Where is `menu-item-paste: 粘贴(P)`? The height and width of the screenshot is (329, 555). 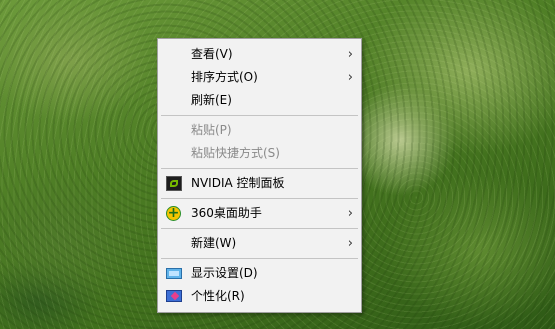
menu-item-paste: 粘贴(P) is located at coordinates (259, 130).